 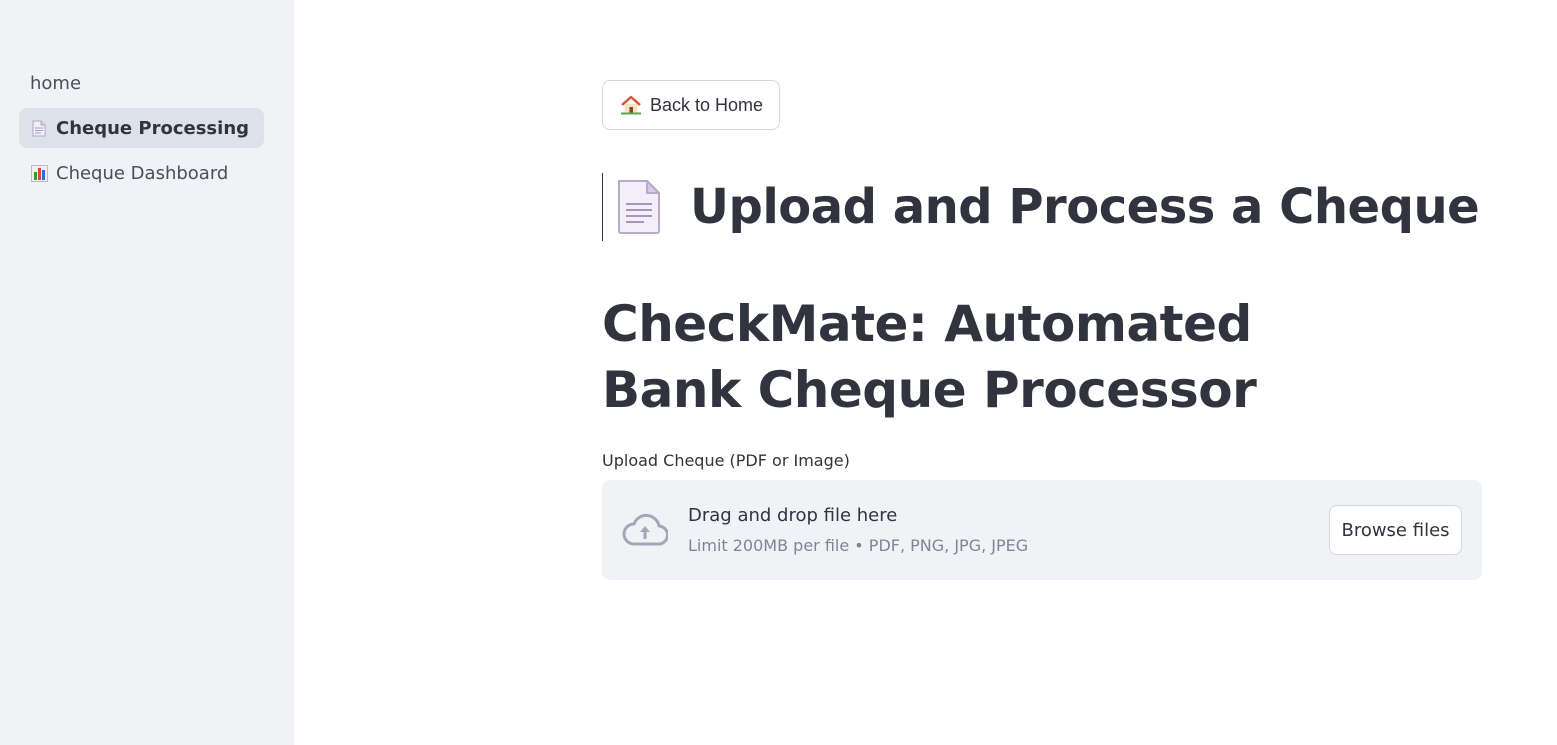 What do you see at coordinates (1395, 530) in the screenshot?
I see `browse-files-button: Browse files` at bounding box center [1395, 530].